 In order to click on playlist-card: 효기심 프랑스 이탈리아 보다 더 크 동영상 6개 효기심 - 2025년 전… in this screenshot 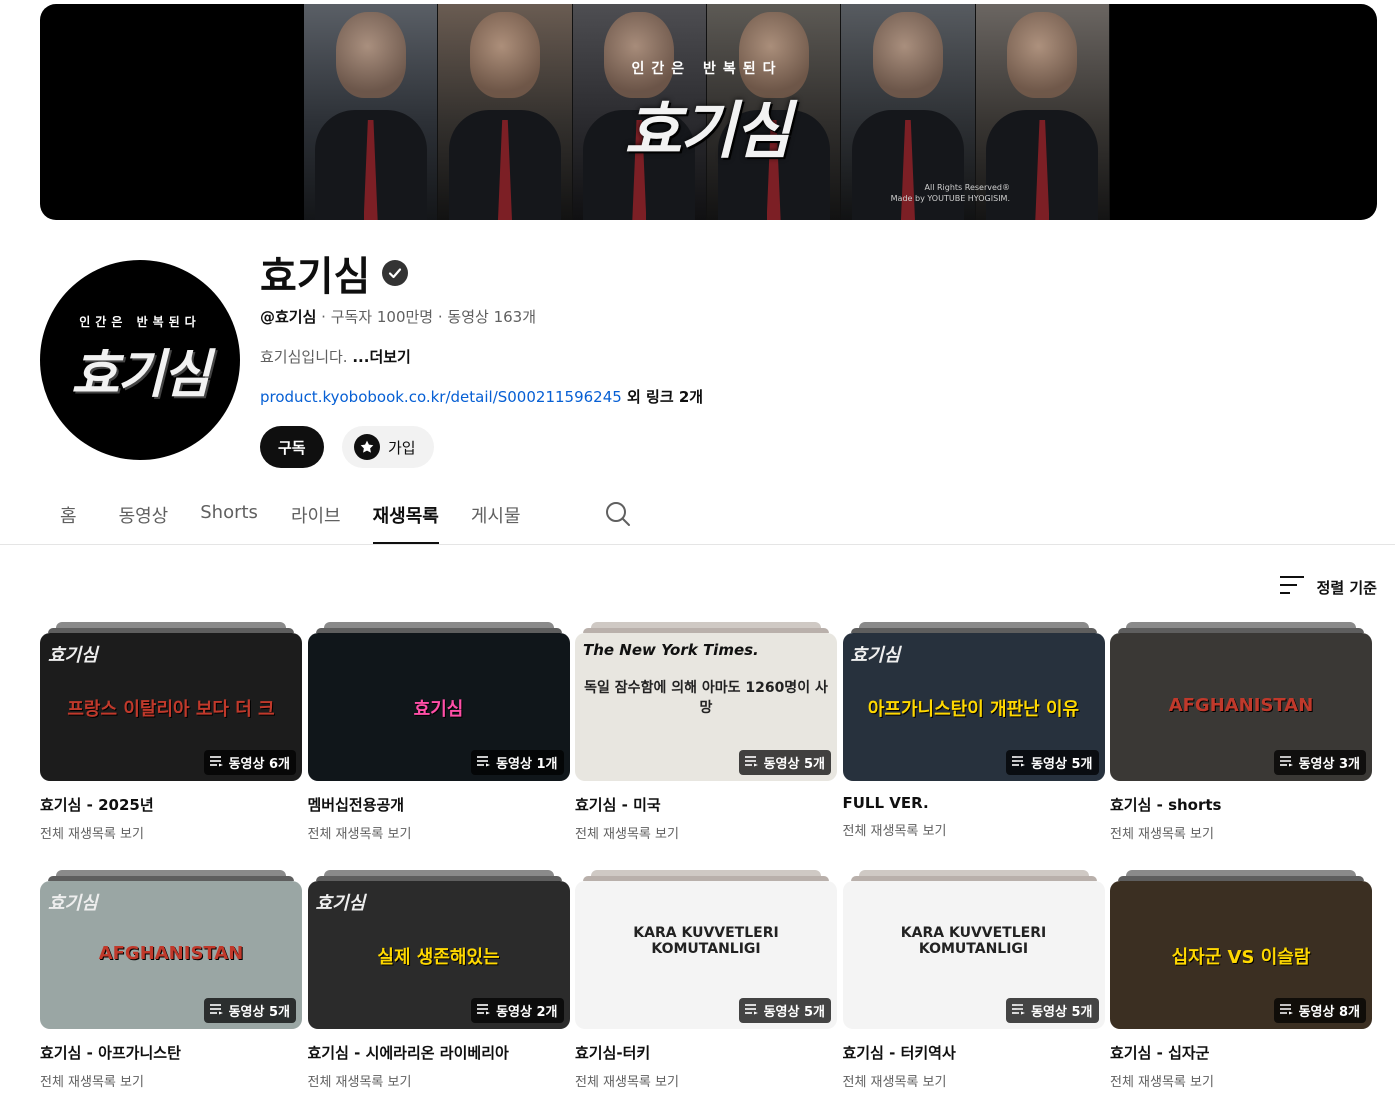, I will do `click(171, 732)`.